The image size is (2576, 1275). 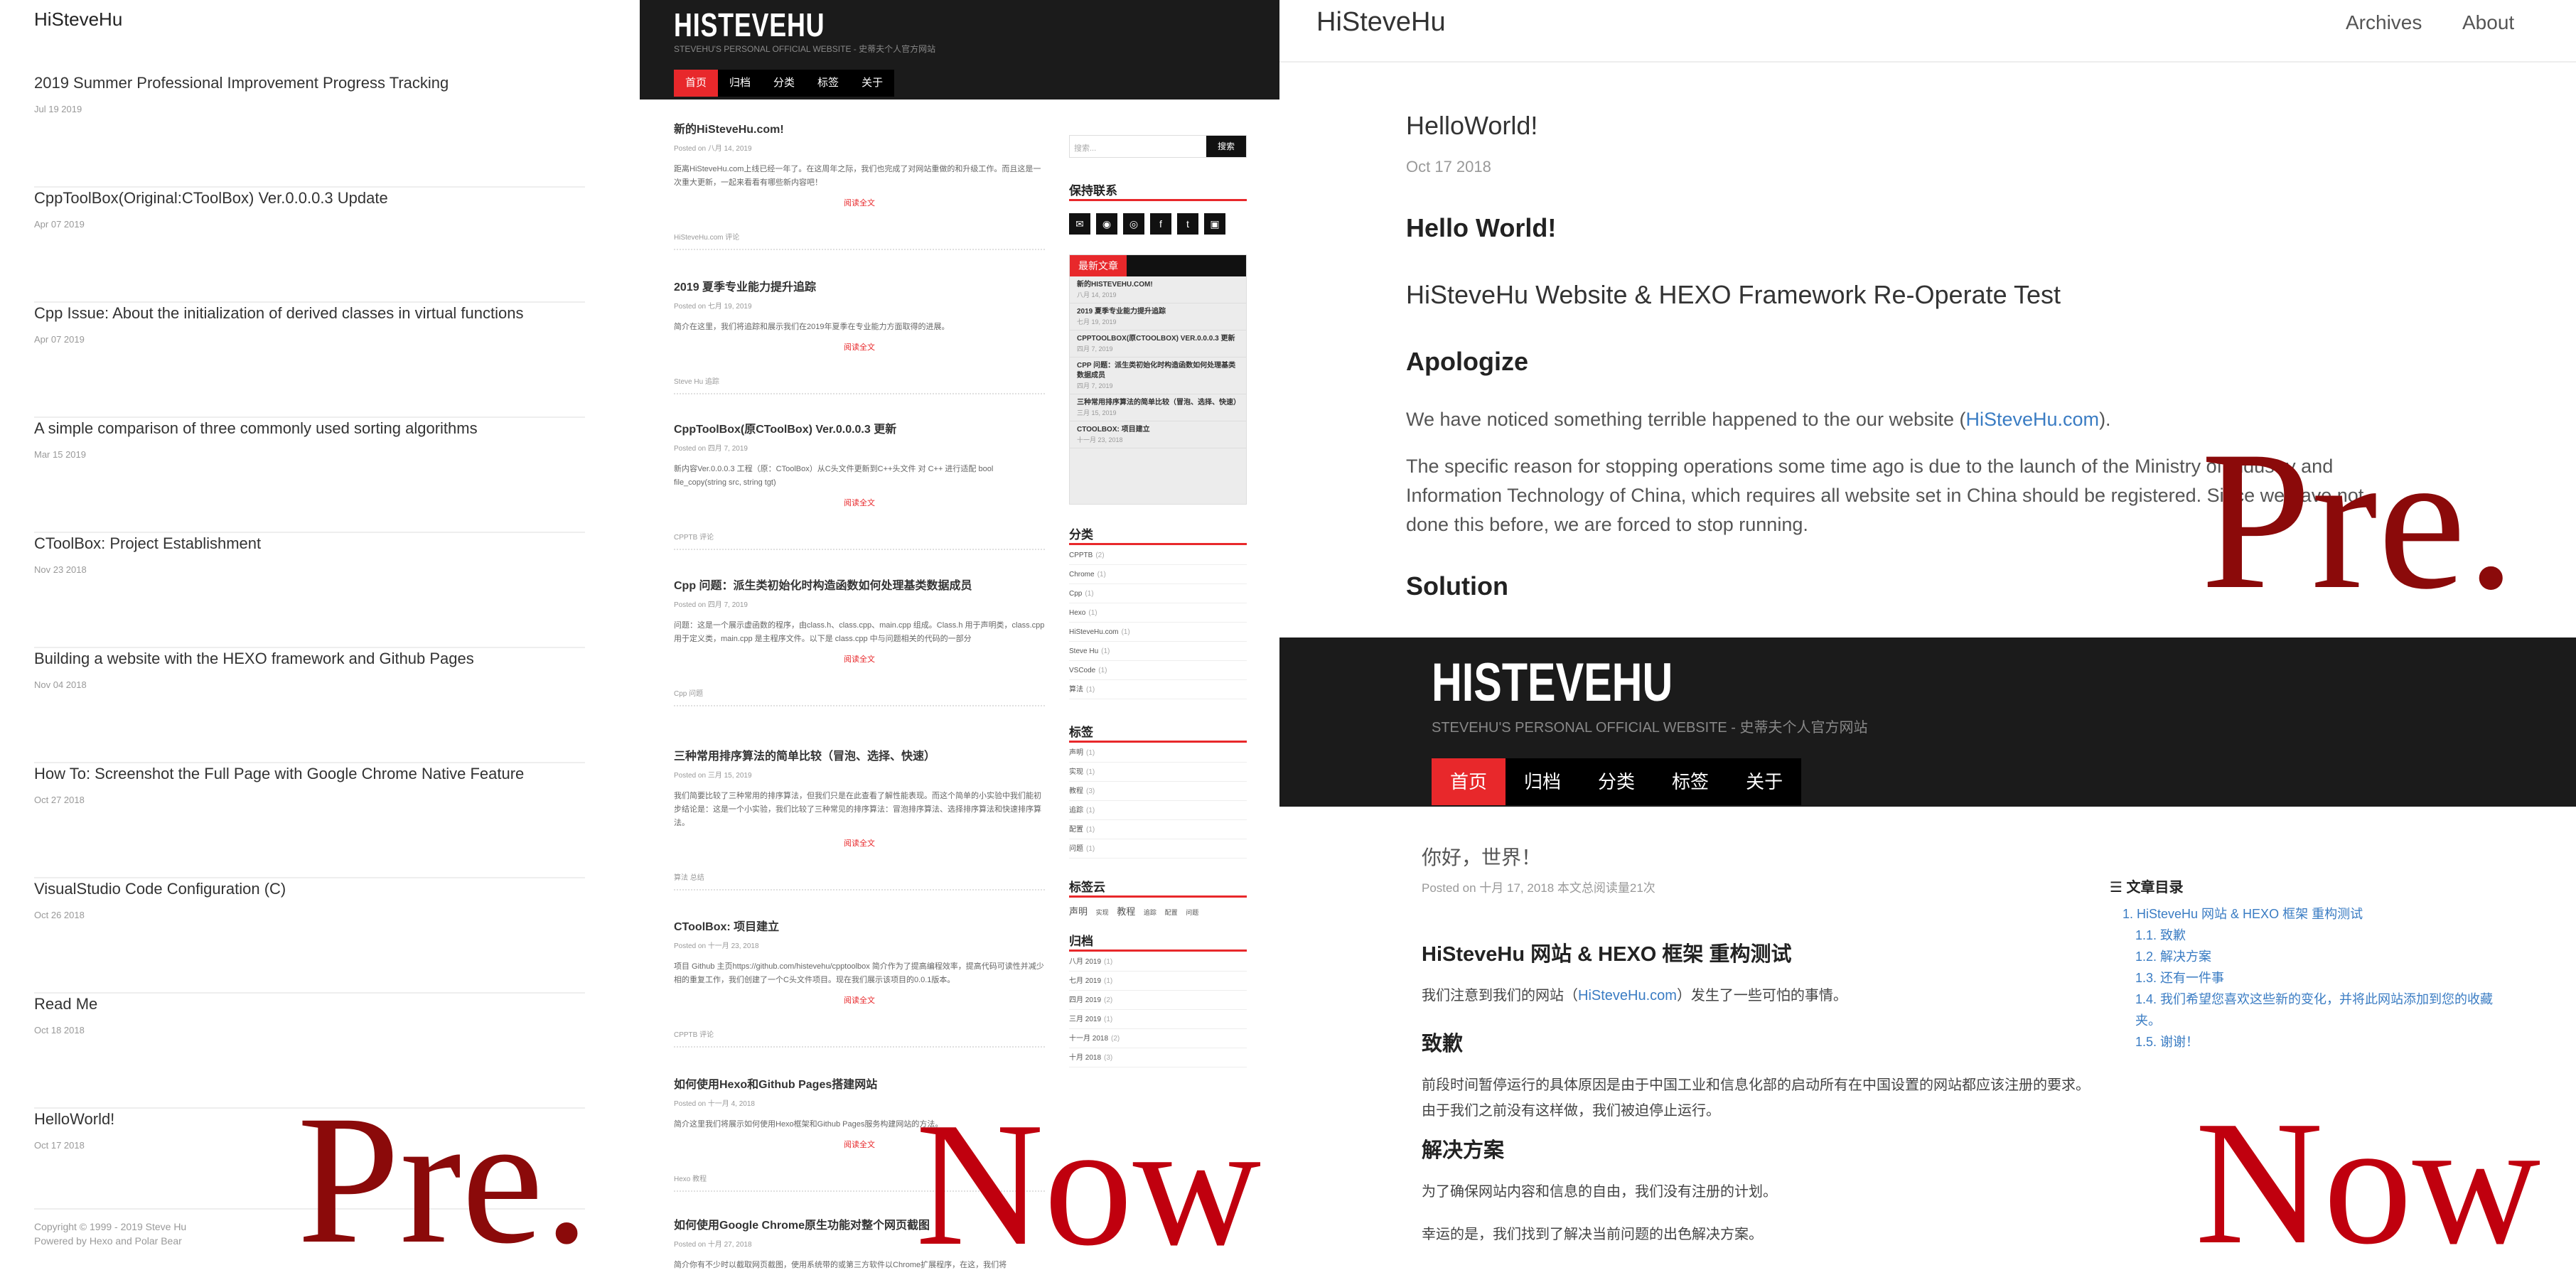 I want to click on archive-name: 十一月 2018, so click(x=1088, y=1039).